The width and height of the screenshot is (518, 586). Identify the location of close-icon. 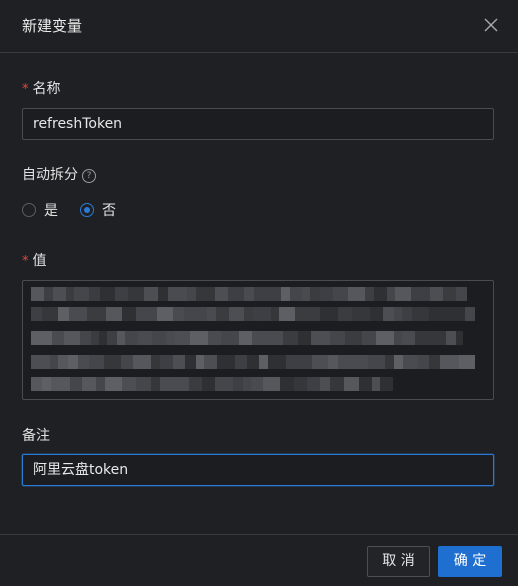
(491, 25).